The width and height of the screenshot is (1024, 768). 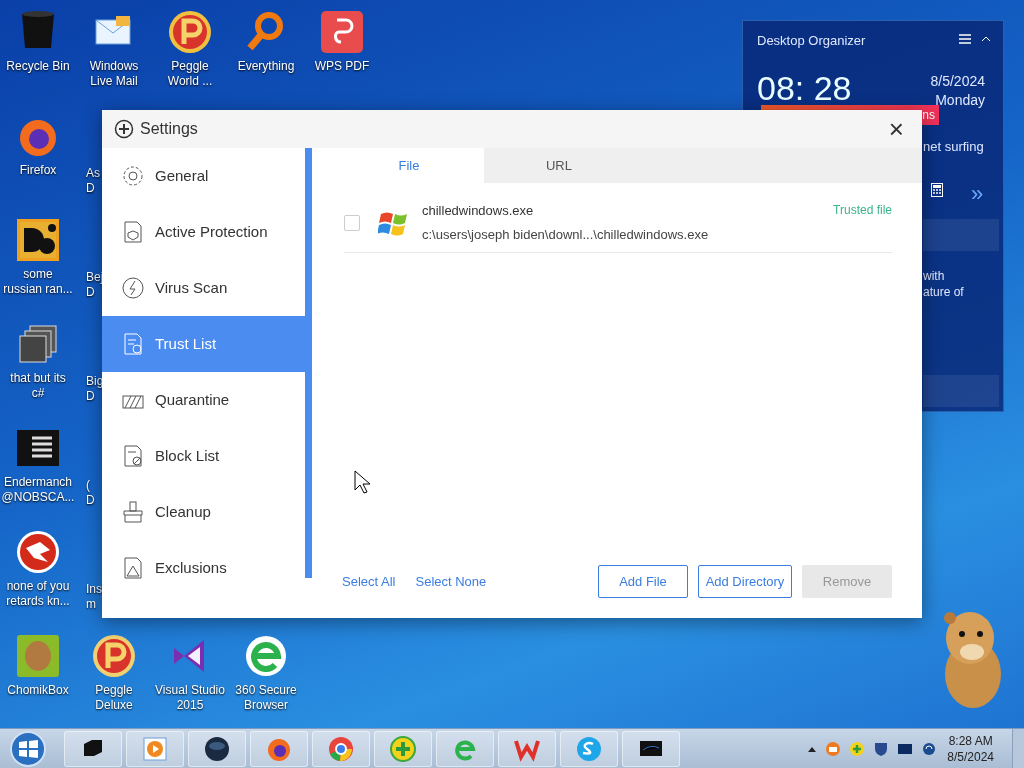 I want to click on info-text: with, so click(x=934, y=276).